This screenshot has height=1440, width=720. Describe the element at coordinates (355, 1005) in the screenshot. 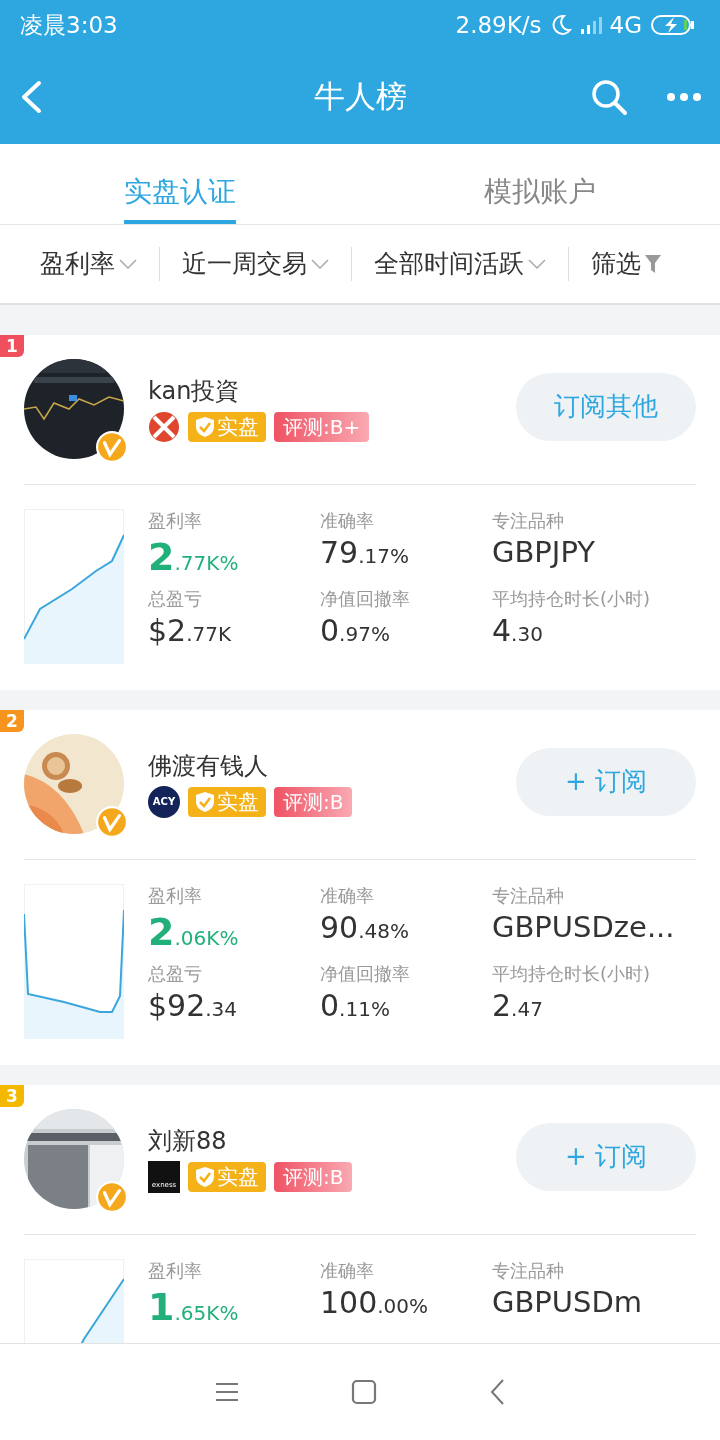

I see `stat-value: 0.11%` at that location.